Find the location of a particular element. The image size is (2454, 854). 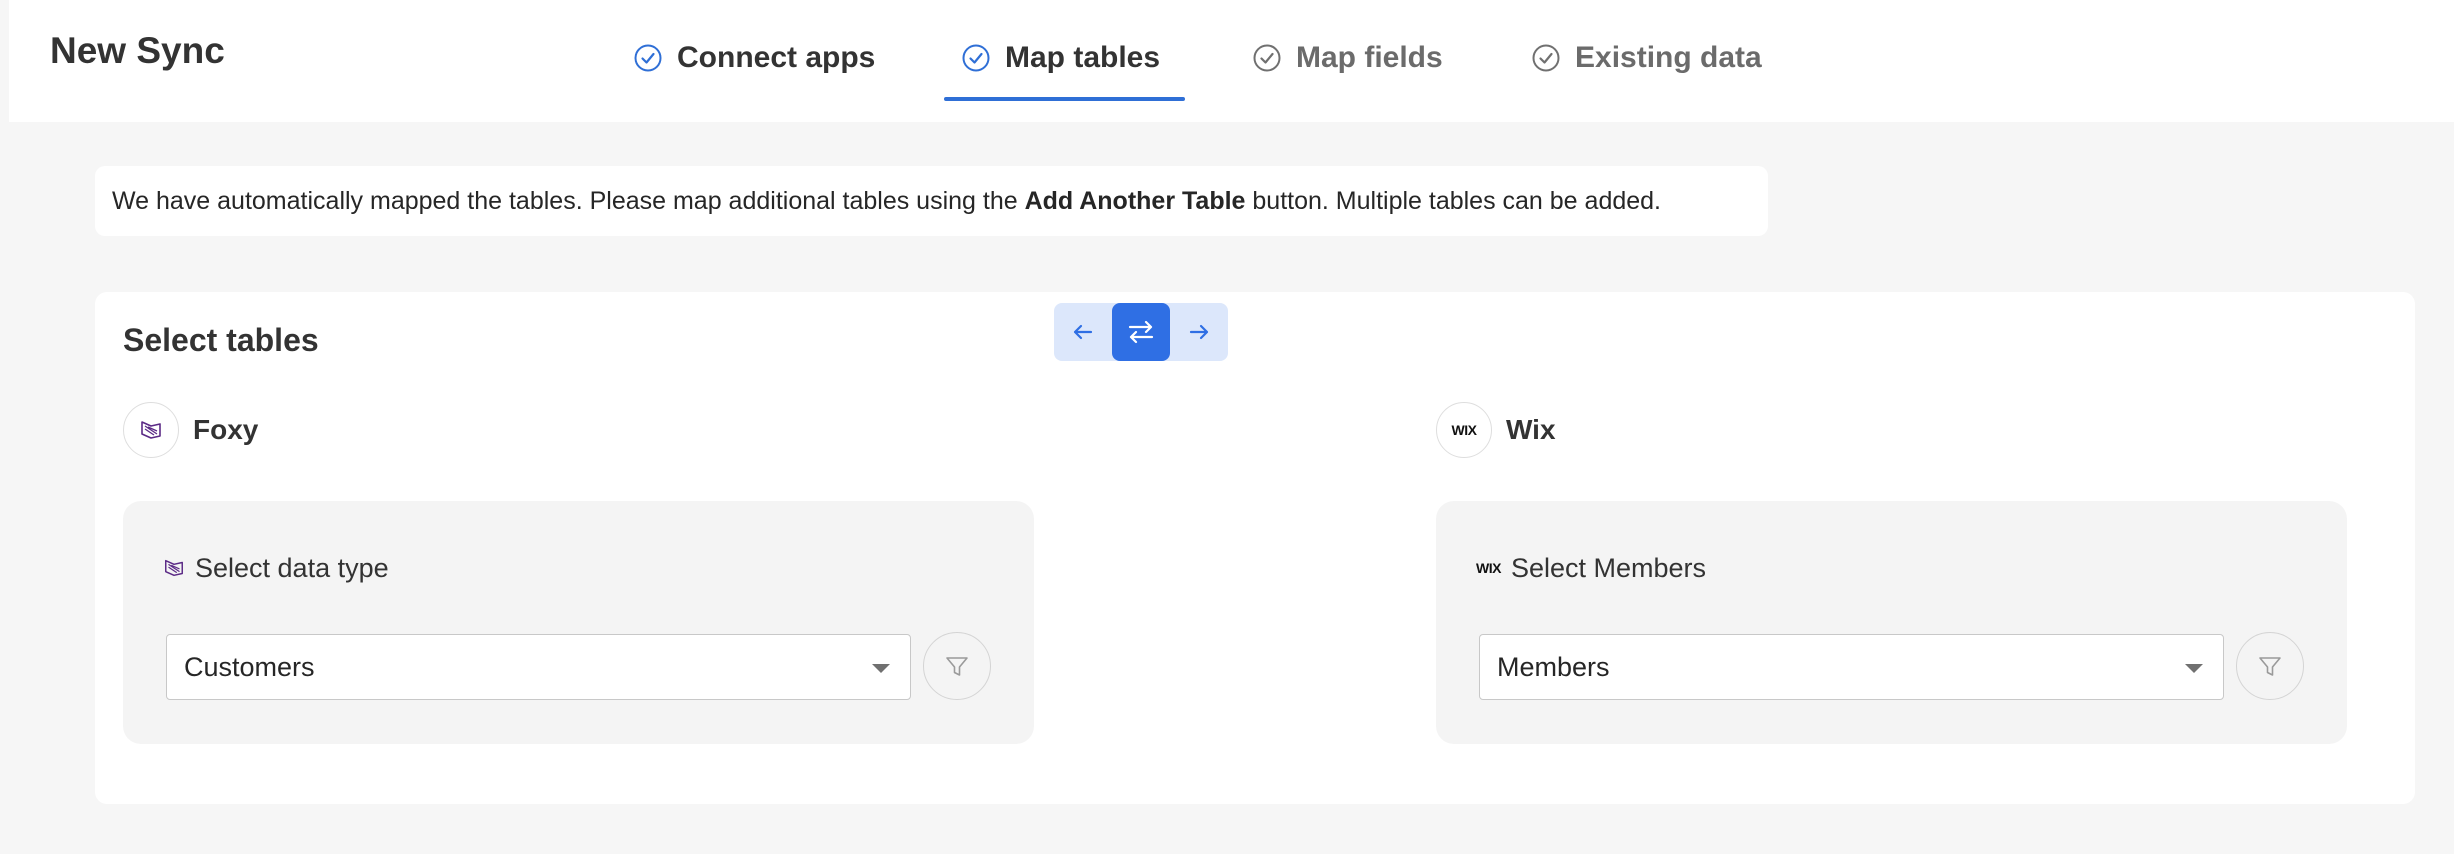

tab-connect-apps: Connect apps is located at coordinates (754, 58).